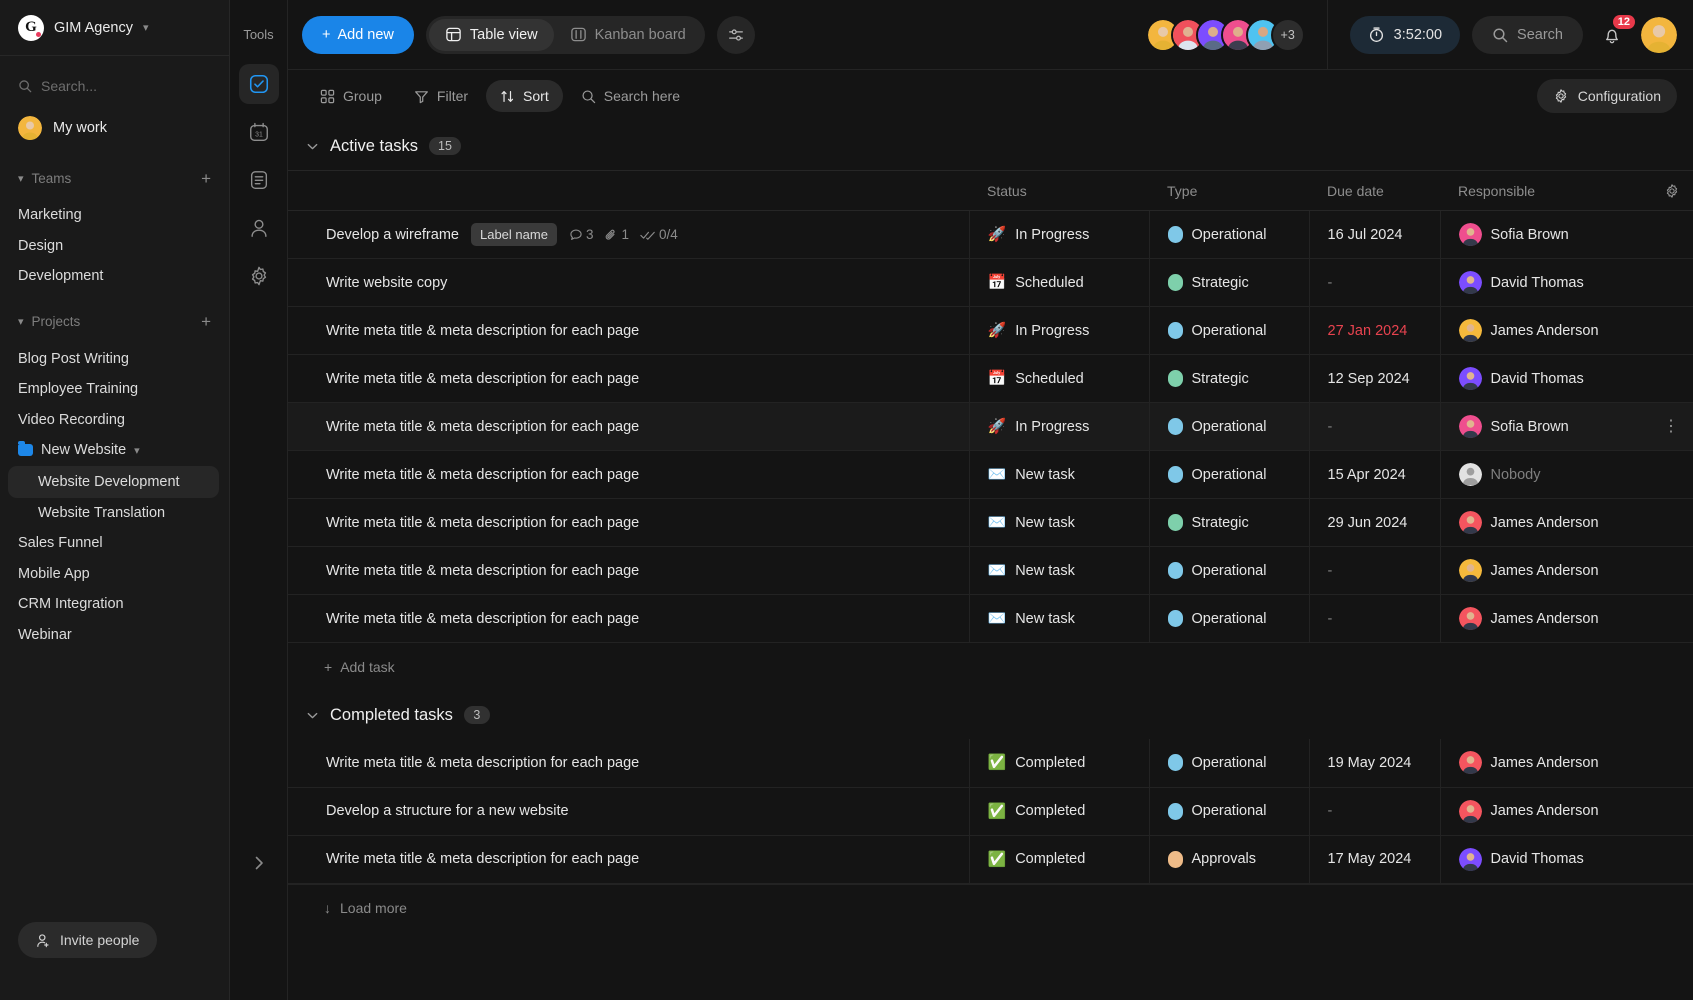  What do you see at coordinates (628, 282) in the screenshot?
I see `cell-task: Write website copy` at bounding box center [628, 282].